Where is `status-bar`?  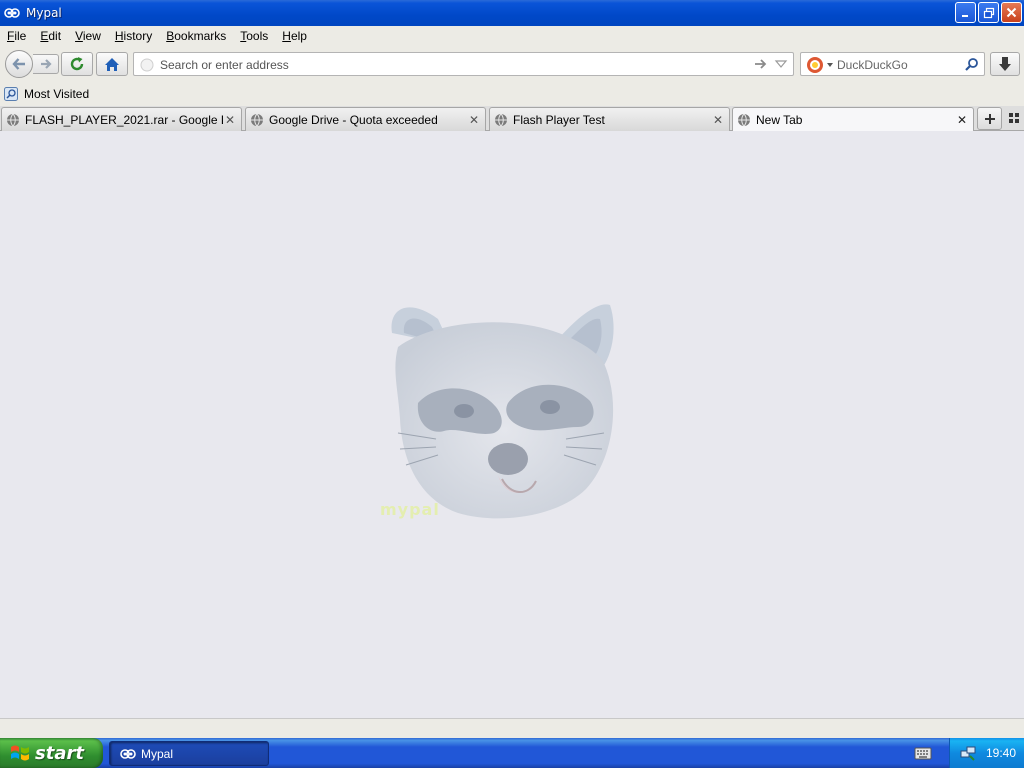
status-bar is located at coordinates (512, 728).